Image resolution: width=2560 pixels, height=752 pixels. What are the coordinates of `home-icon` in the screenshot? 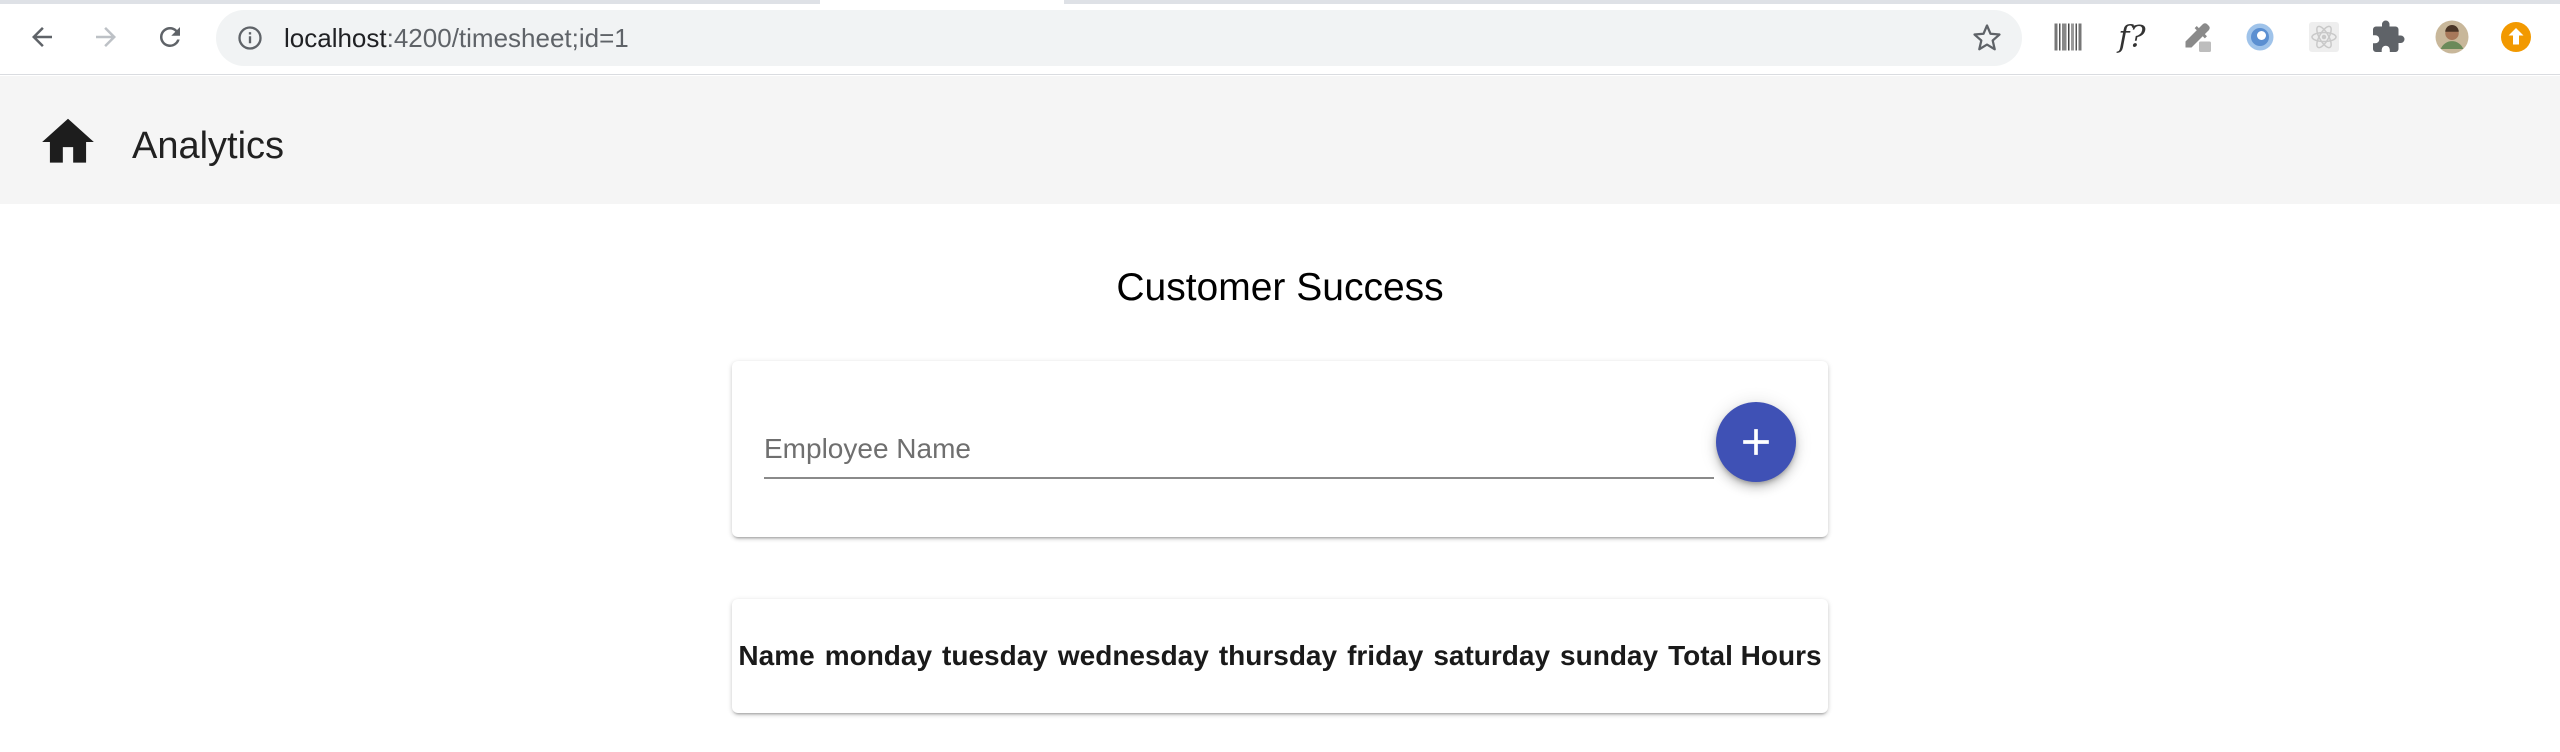 It's located at (68, 140).